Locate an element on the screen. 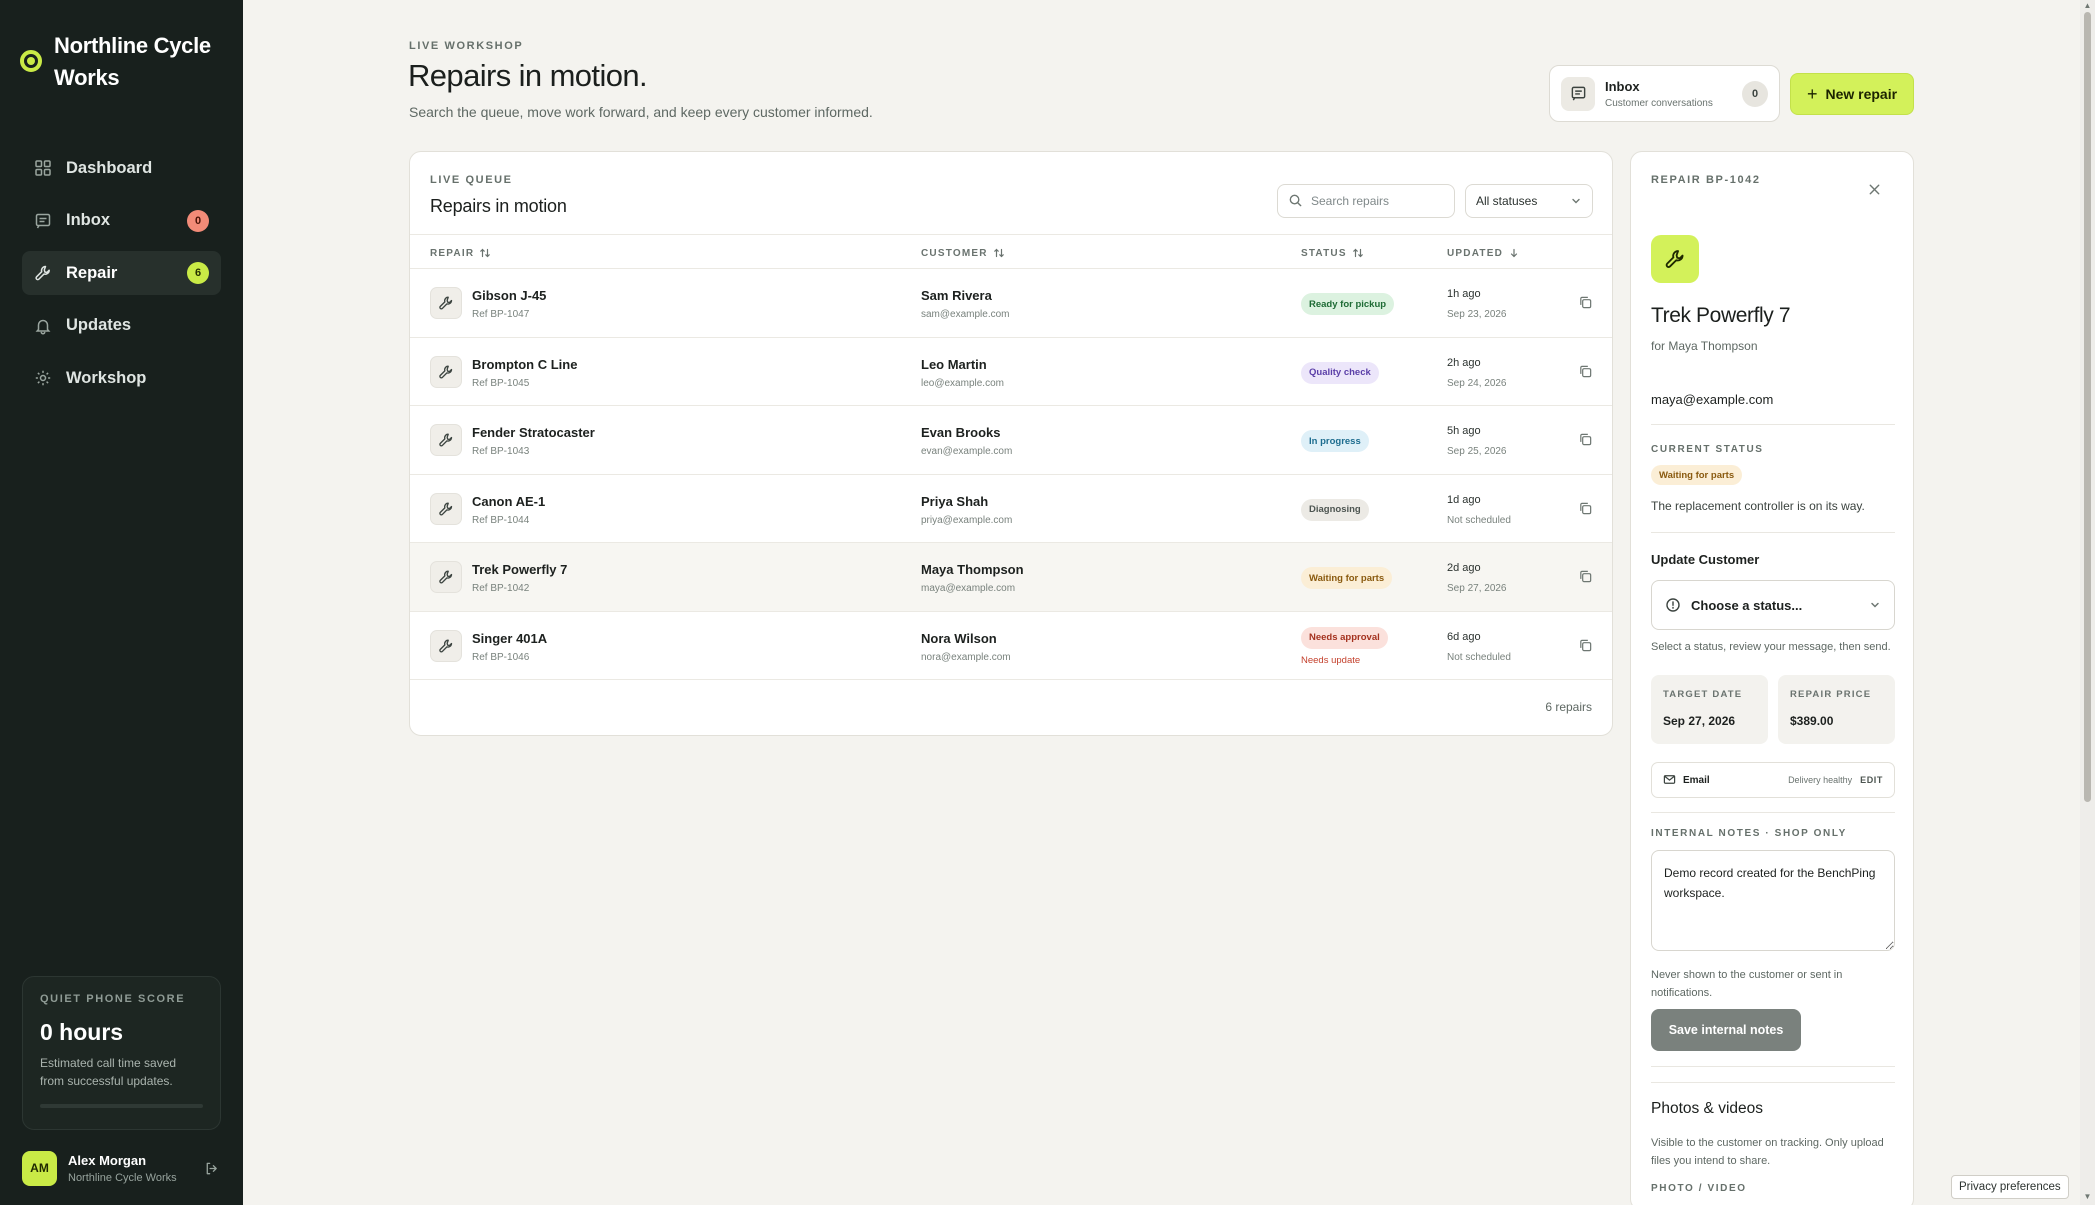 This screenshot has height=1205, width=2095. status-filter-select: All statuses is located at coordinates (1529, 201).